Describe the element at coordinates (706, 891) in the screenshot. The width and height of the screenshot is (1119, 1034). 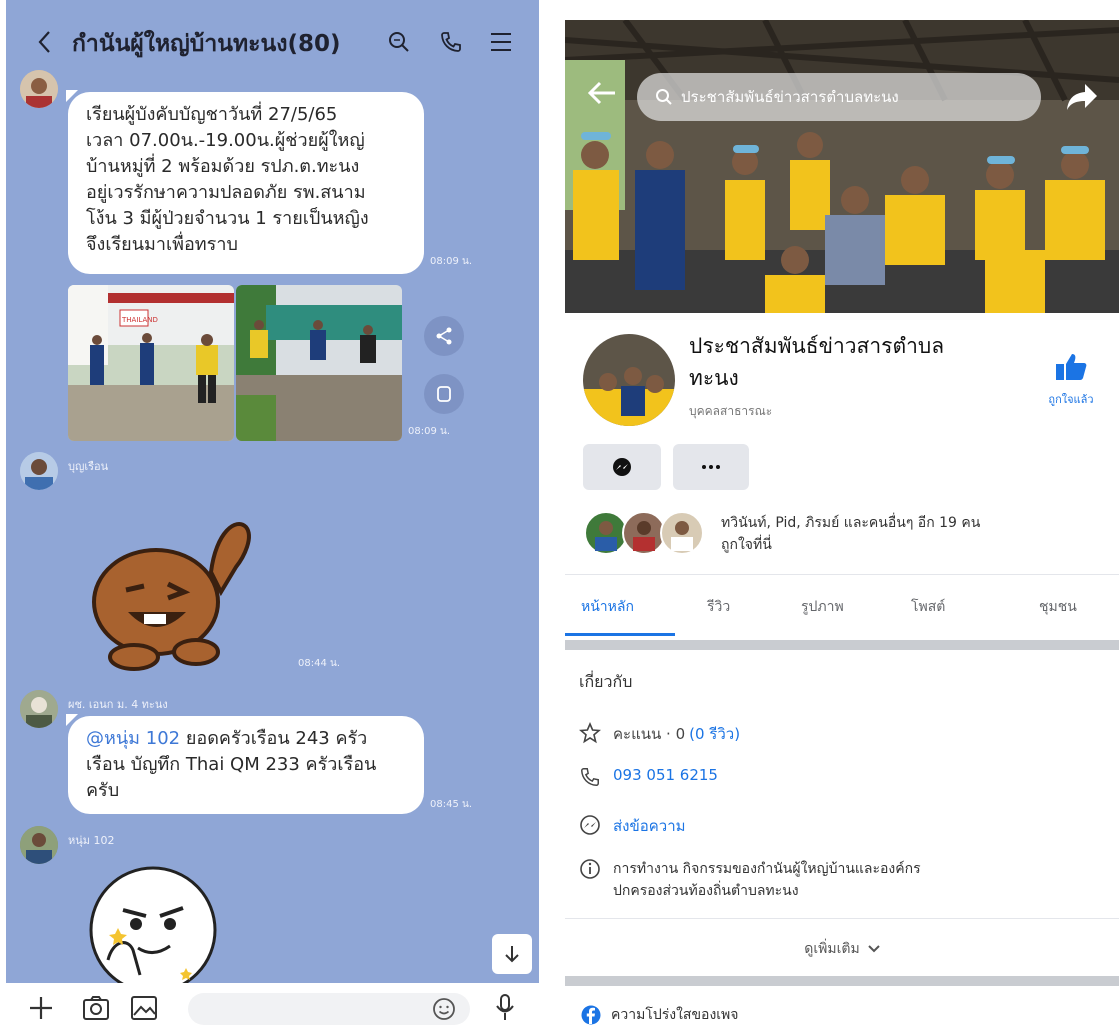
I see `description-line: ปกครองส่วนท้องถิ่นตำบลทะนง` at that location.